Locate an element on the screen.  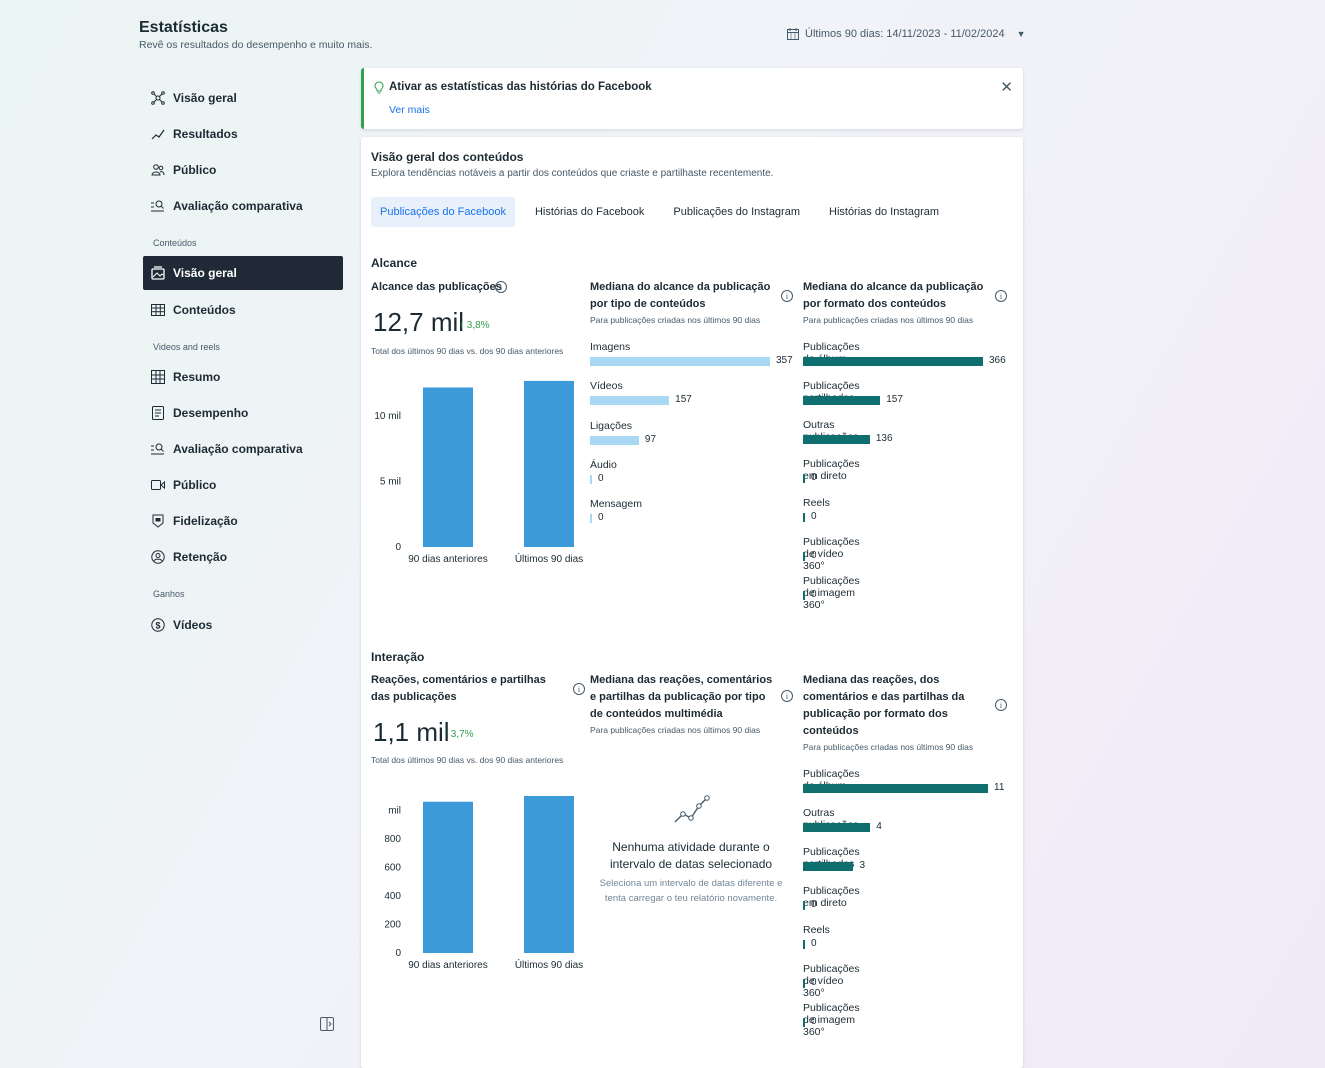
sidebar-item-resultados: Resultados is located at coordinates (243, 134).